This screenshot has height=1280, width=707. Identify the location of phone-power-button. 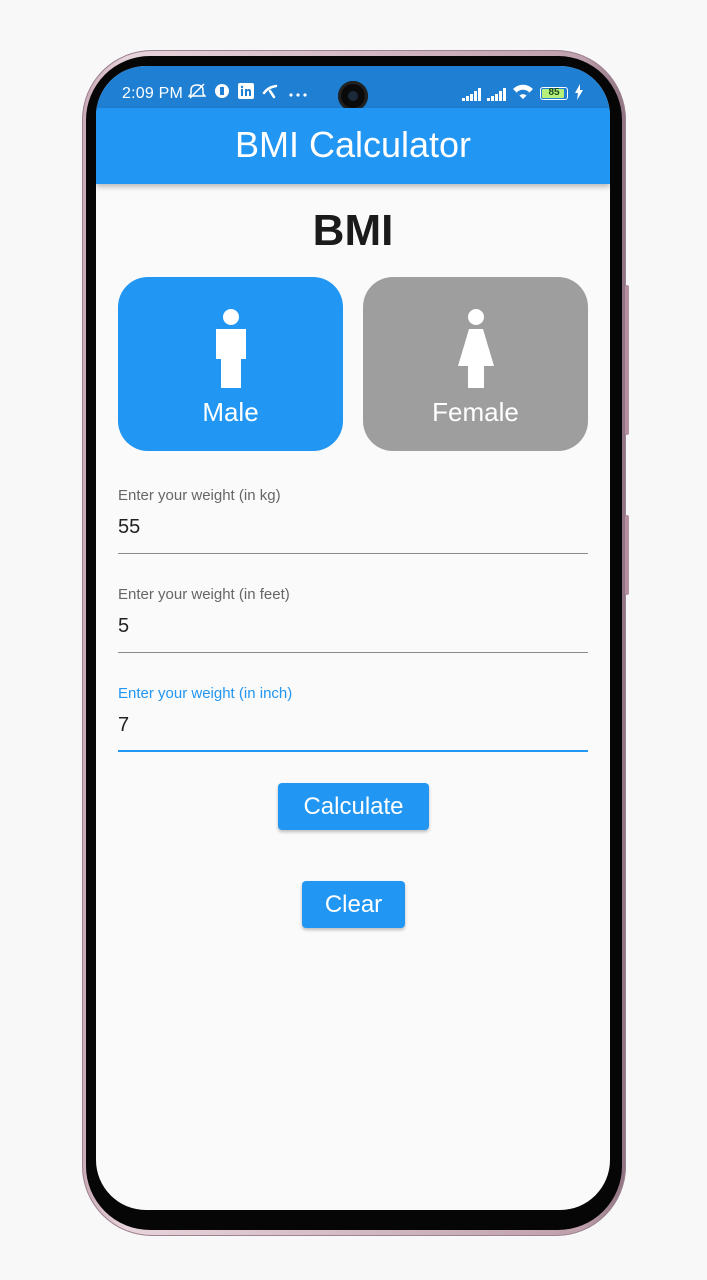
(627, 555).